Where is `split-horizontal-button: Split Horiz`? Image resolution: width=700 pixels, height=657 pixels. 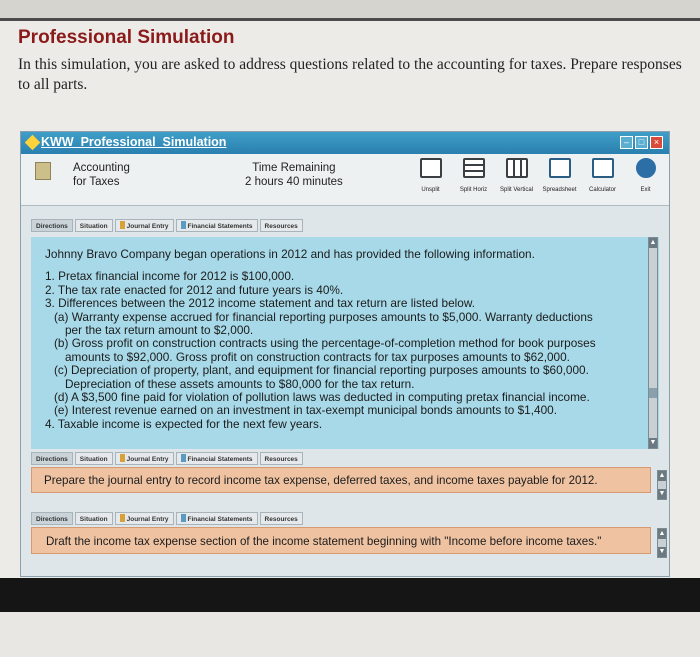
split-horizontal-button: Split Horiz is located at coordinates (473, 175).